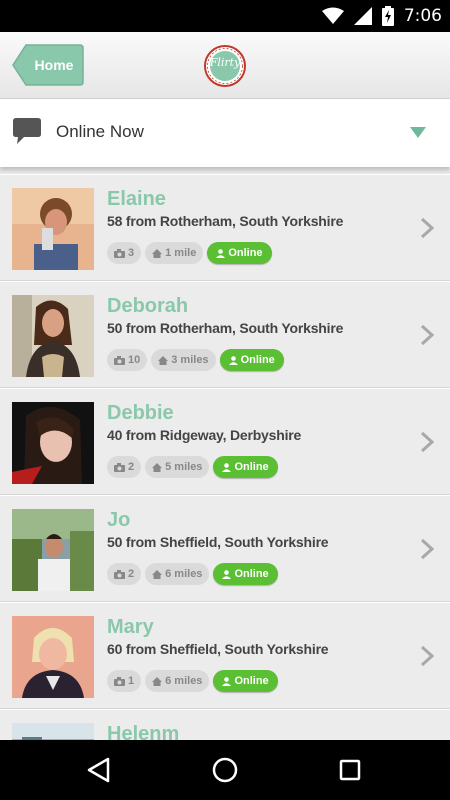  What do you see at coordinates (225, 221) in the screenshot?
I see `member-details: 58 from Rotherham, South Yorkshire` at bounding box center [225, 221].